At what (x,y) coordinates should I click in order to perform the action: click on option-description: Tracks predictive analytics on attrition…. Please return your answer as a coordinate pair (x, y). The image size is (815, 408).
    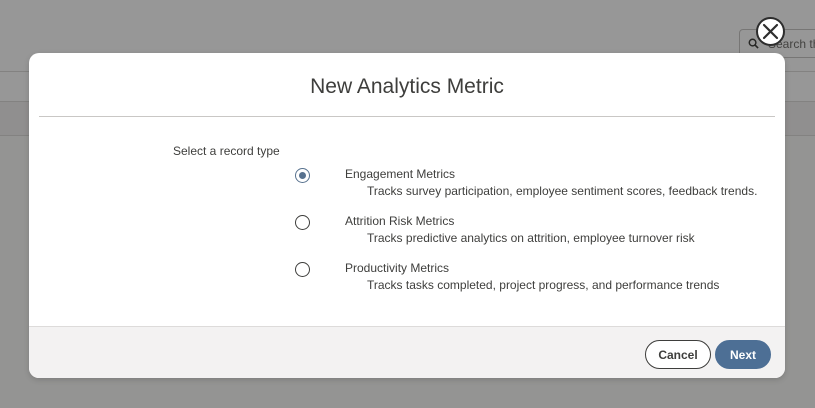
    Looking at the image, I should click on (531, 238).